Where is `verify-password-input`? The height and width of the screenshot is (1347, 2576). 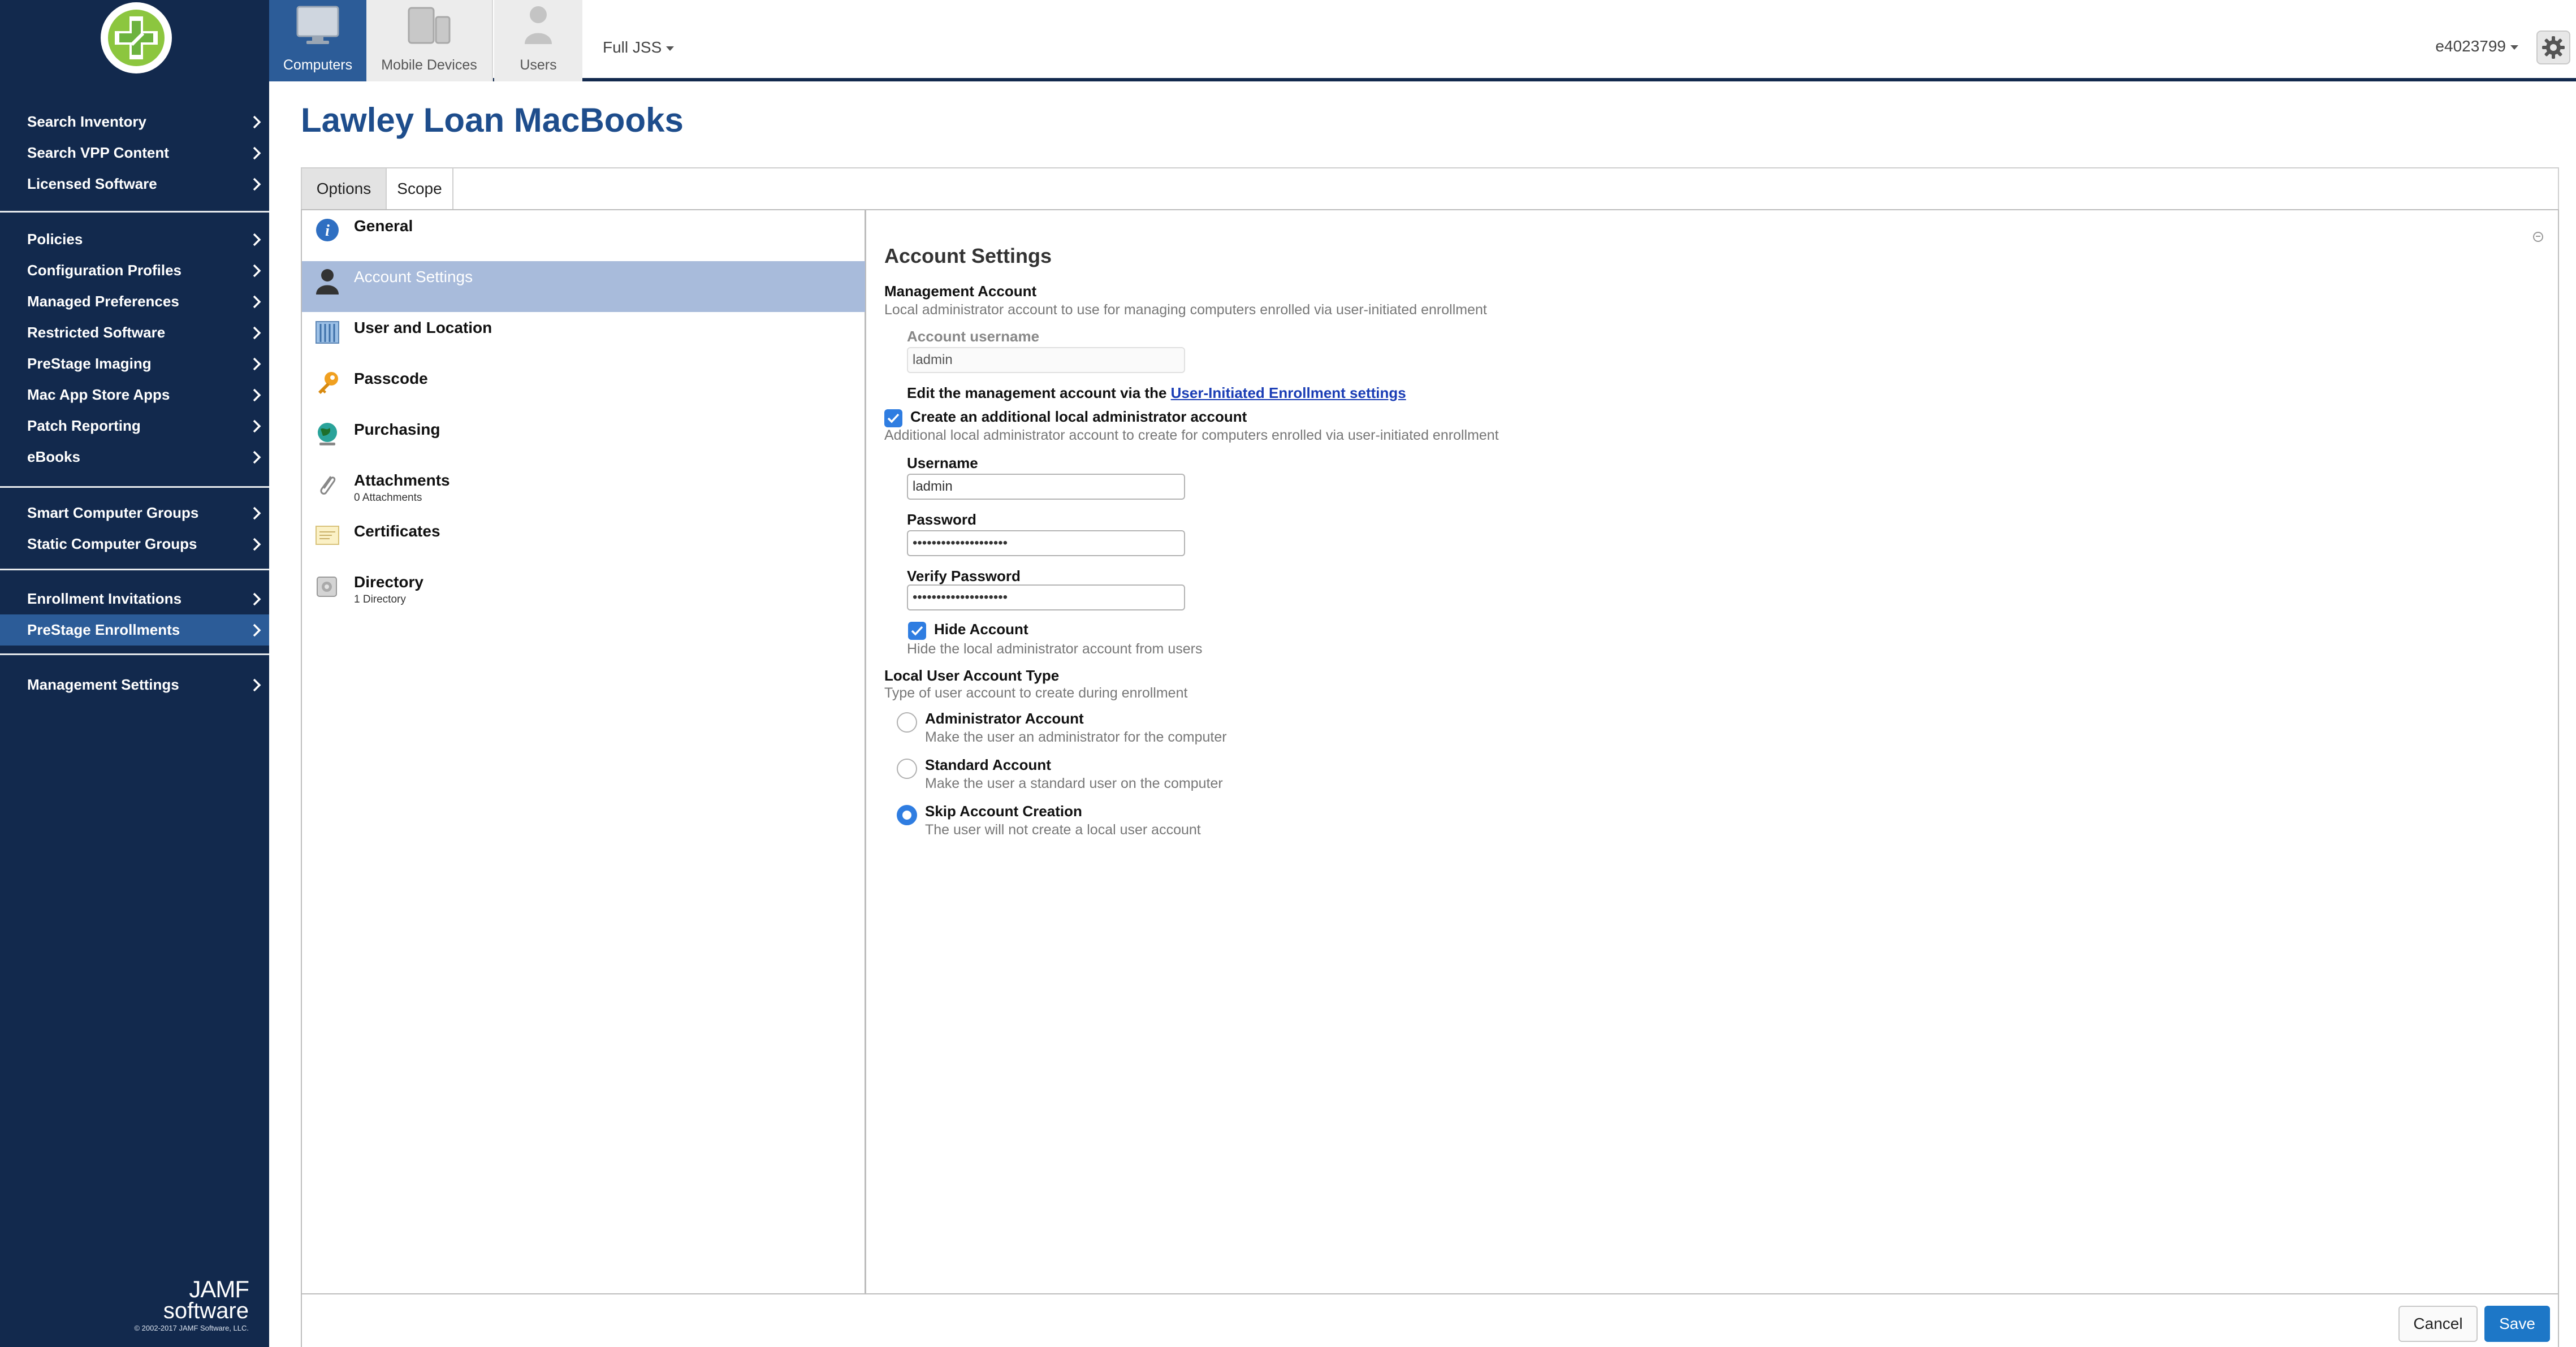 verify-password-input is located at coordinates (1046, 597).